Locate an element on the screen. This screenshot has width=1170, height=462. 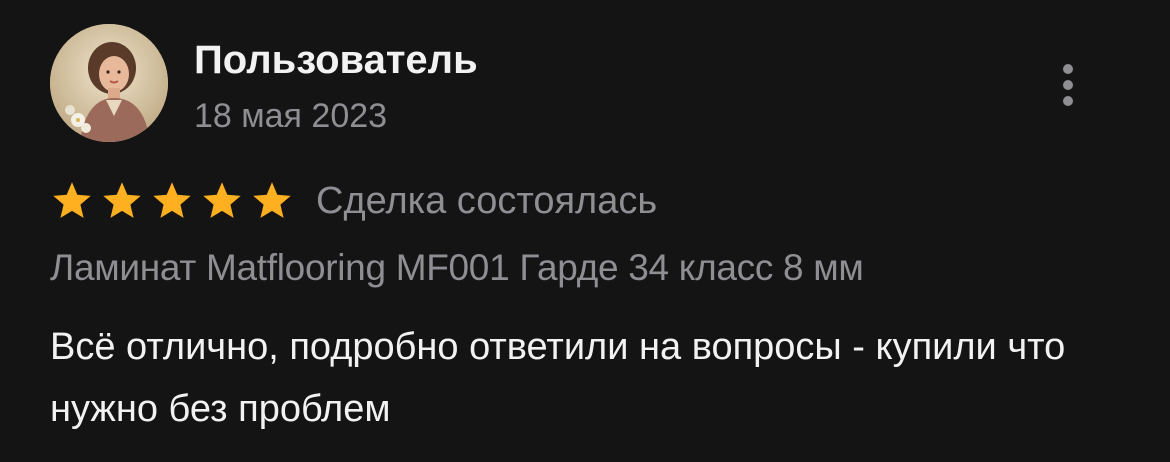
more-options-button is located at coordinates (1068, 85).